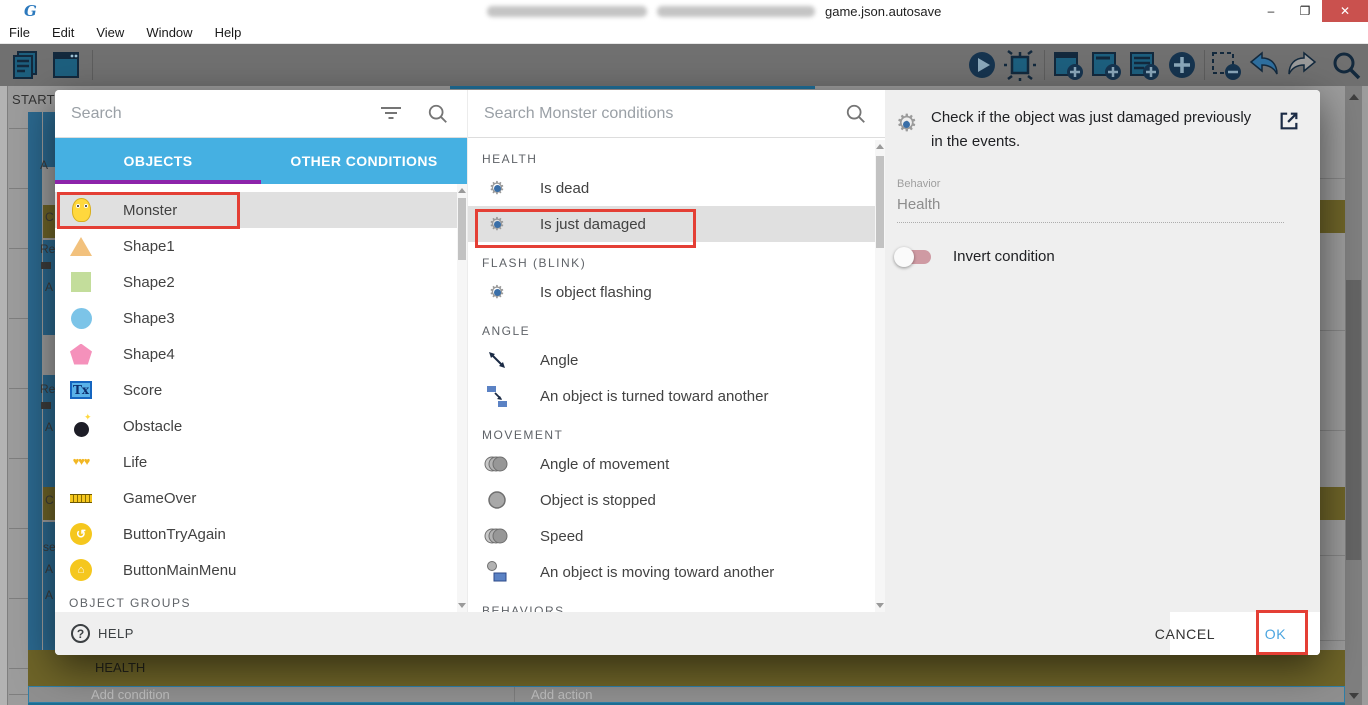  I want to click on add-condition-button: Add condition, so click(271, 694).